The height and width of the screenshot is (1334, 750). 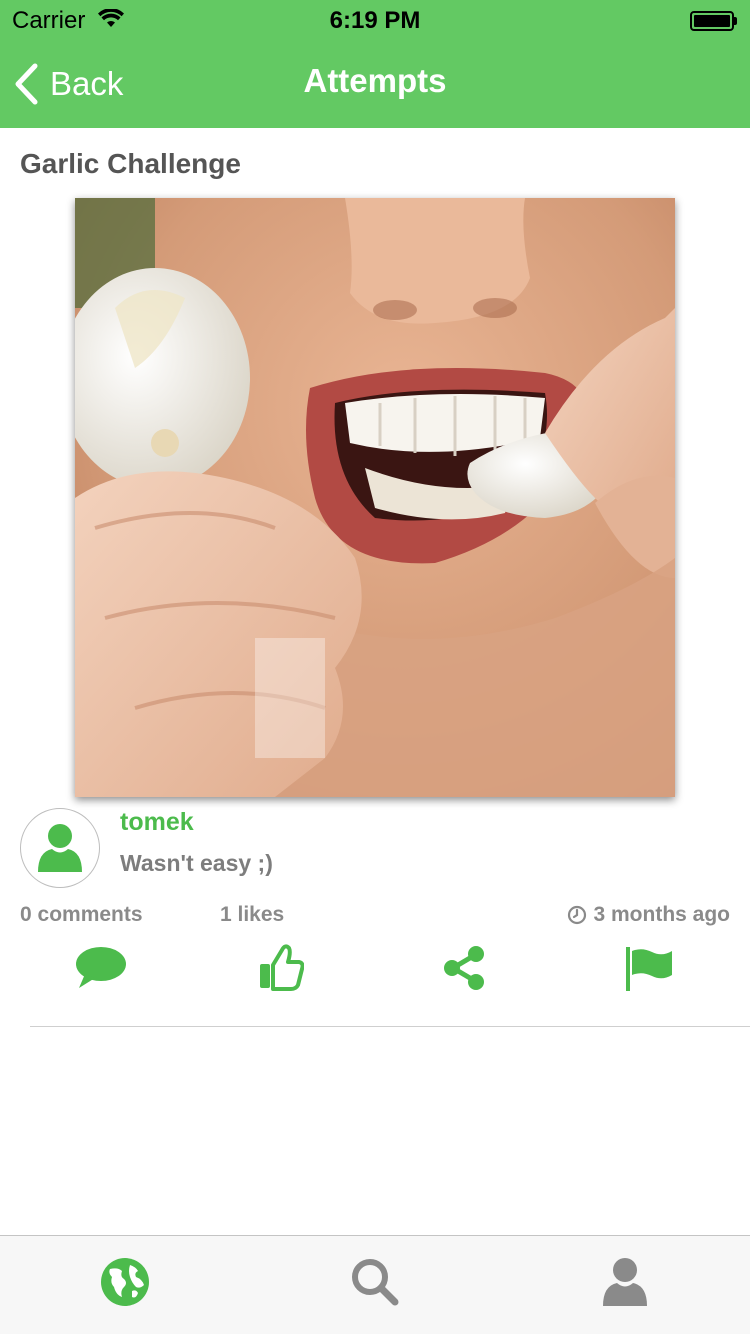 I want to click on share-icon, so click(x=464, y=968).